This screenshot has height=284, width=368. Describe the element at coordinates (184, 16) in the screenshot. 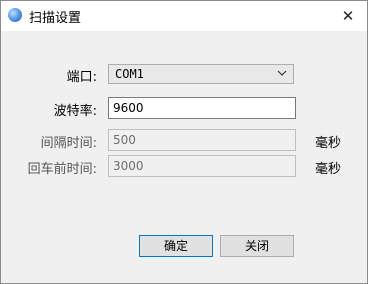

I see `title-bar: 扫描设置 ✕` at that location.